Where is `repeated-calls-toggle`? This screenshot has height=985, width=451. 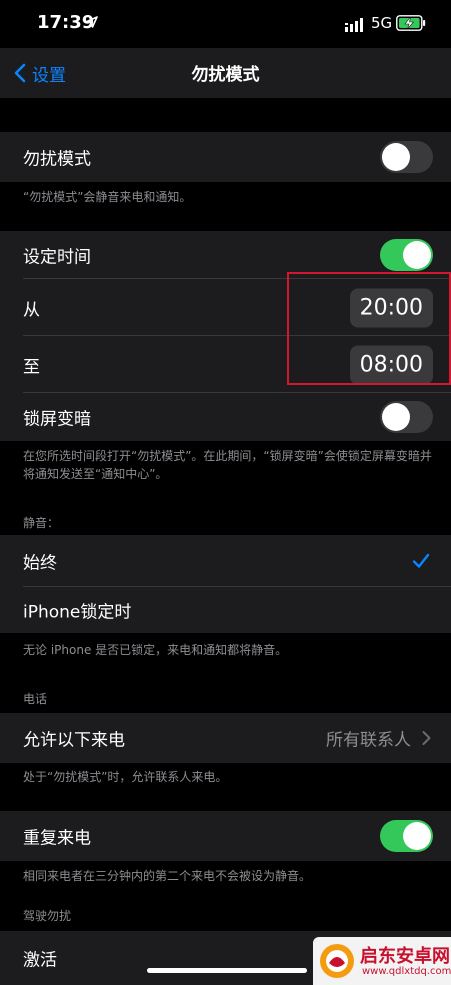
repeated-calls-toggle is located at coordinates (406, 836).